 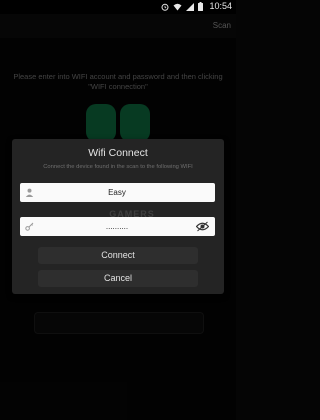 What do you see at coordinates (220, 6) in the screenshot?
I see `clock: 10:54` at bounding box center [220, 6].